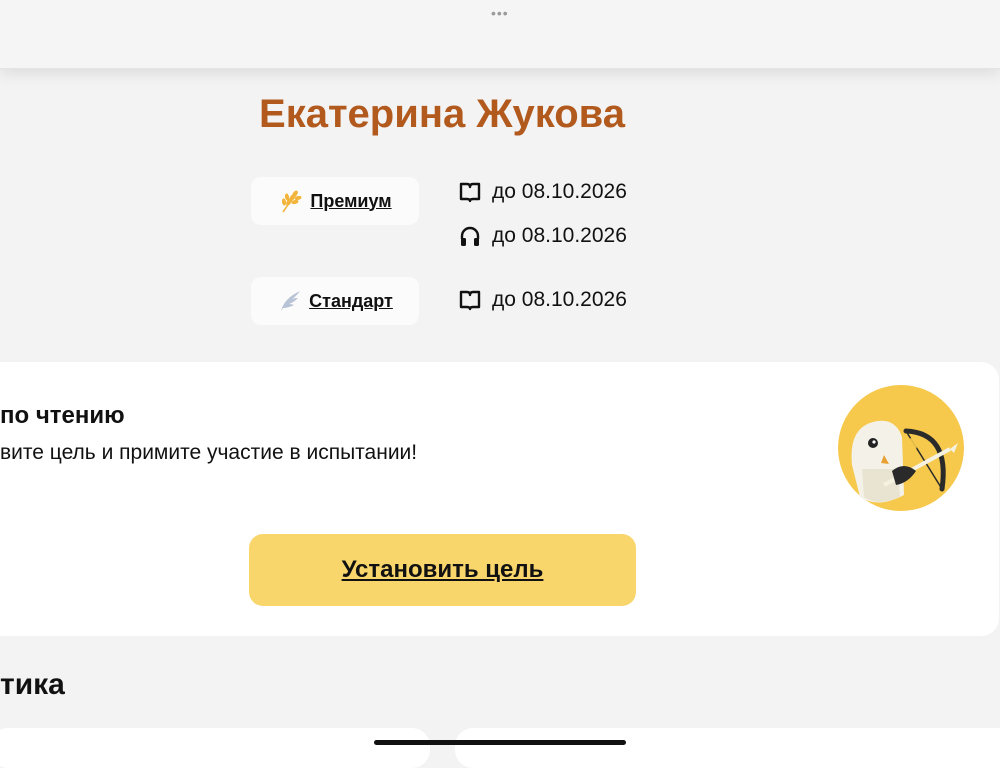 The width and height of the screenshot is (1000, 768). I want to click on premium-book-validity: до 08.10.2026, so click(542, 192).